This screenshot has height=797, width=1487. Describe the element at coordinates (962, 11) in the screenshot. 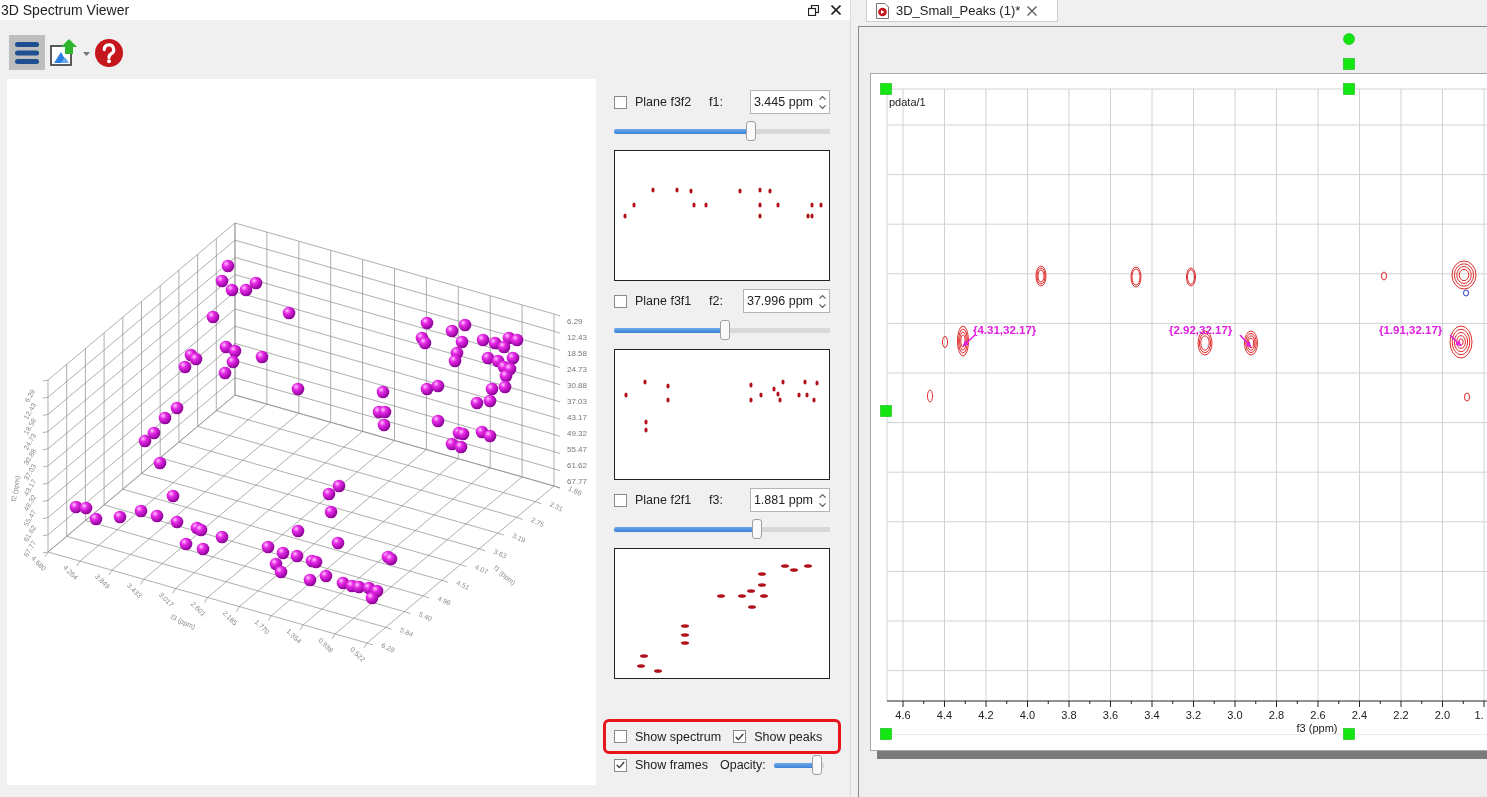

I see `document-tab: 3D_Small_Peaks (1)*` at that location.